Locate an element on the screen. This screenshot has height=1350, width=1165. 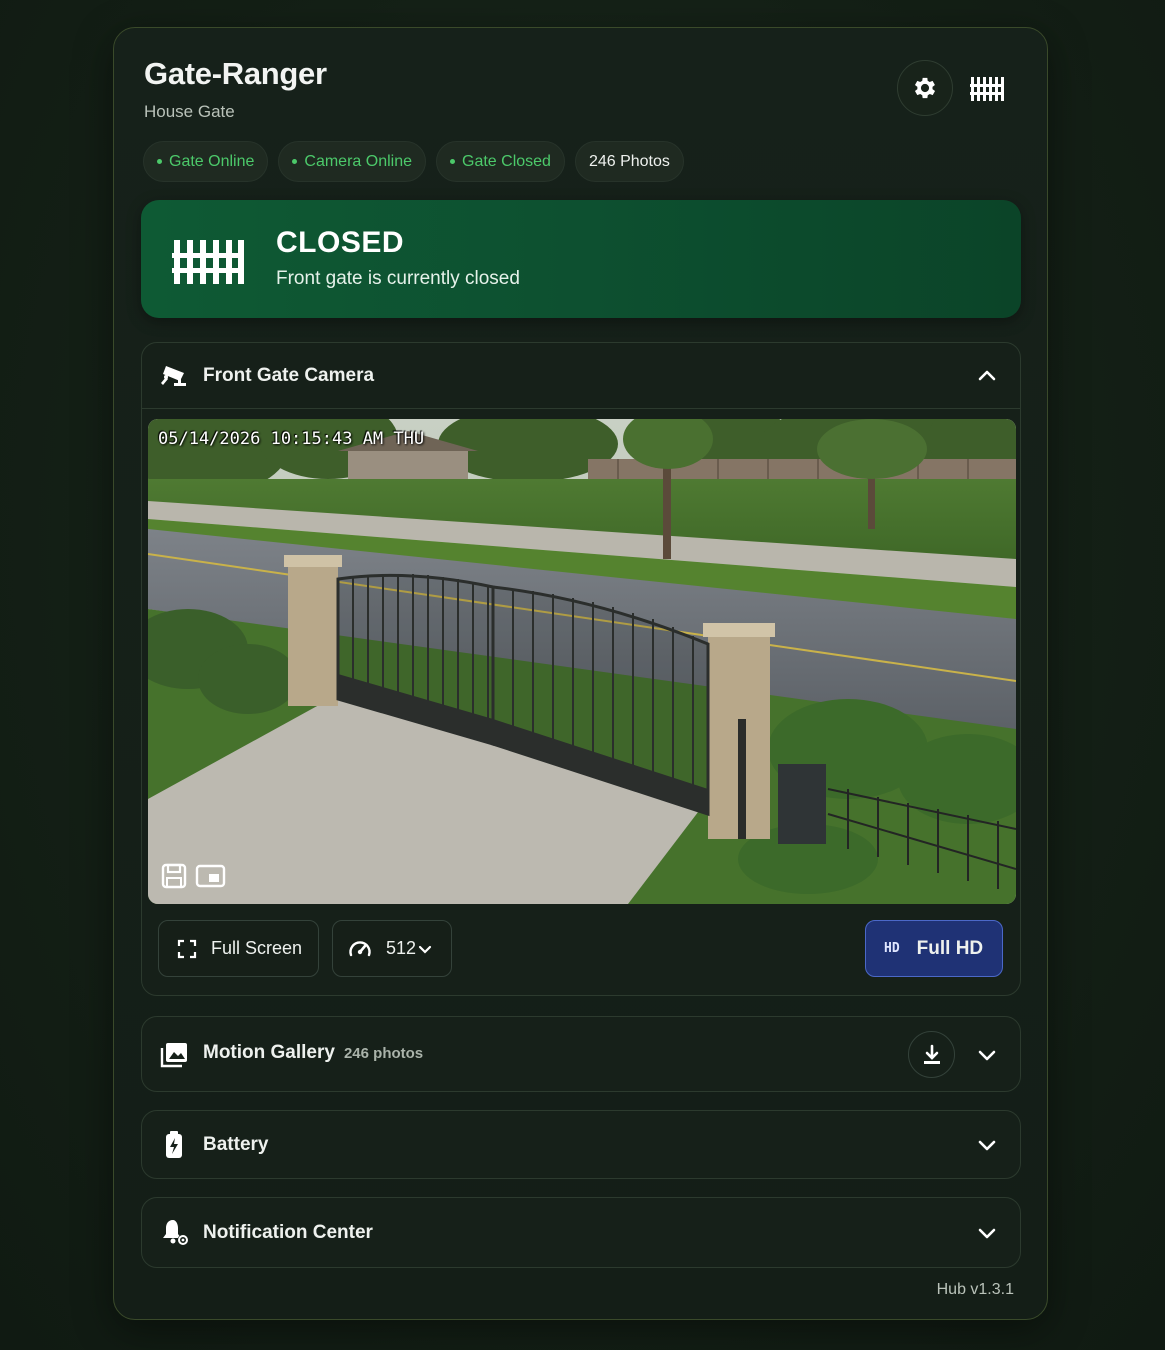
quality-full-hd-button: HD Full HD is located at coordinates (934, 948).